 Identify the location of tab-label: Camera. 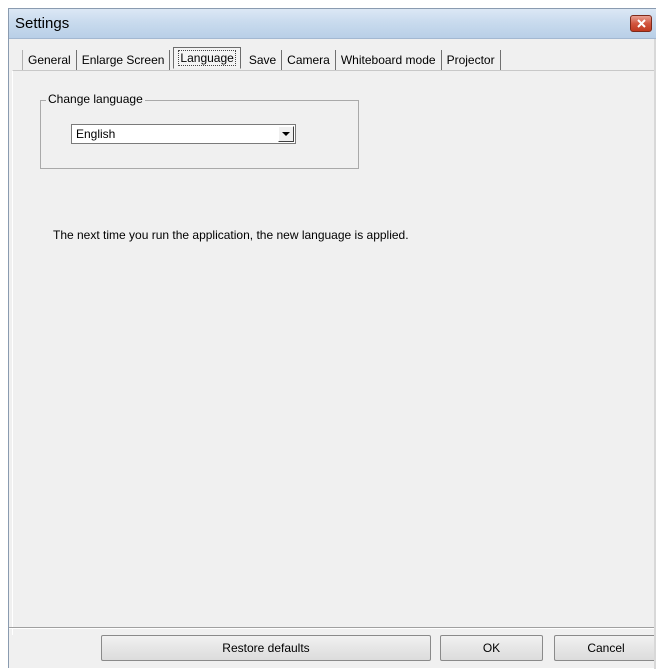
(308, 60).